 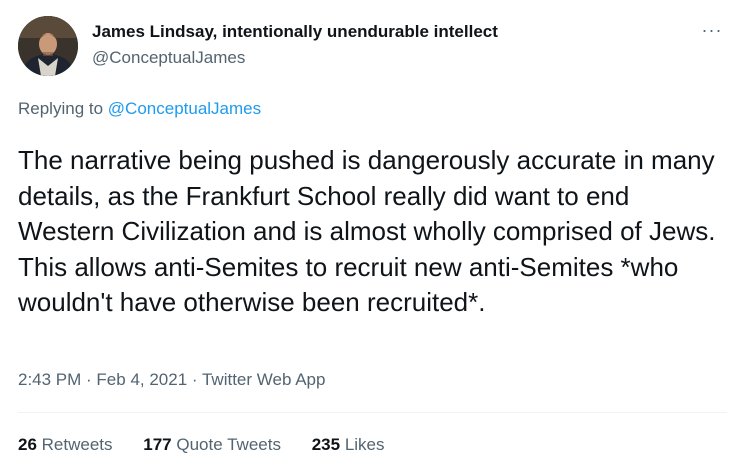 What do you see at coordinates (61, 108) in the screenshot?
I see `replying-to-label: Replying to` at bounding box center [61, 108].